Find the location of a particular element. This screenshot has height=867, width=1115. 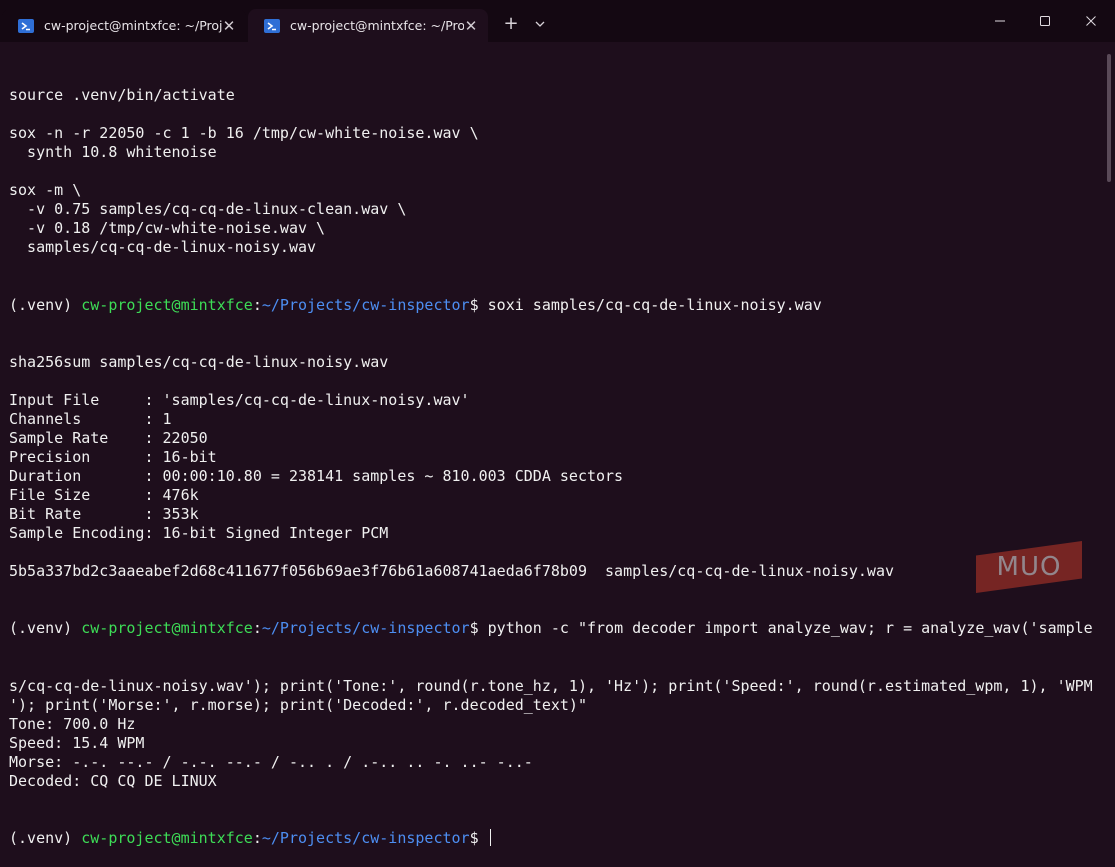

output-line: Speed: 15.4 WPM is located at coordinates (77, 742).